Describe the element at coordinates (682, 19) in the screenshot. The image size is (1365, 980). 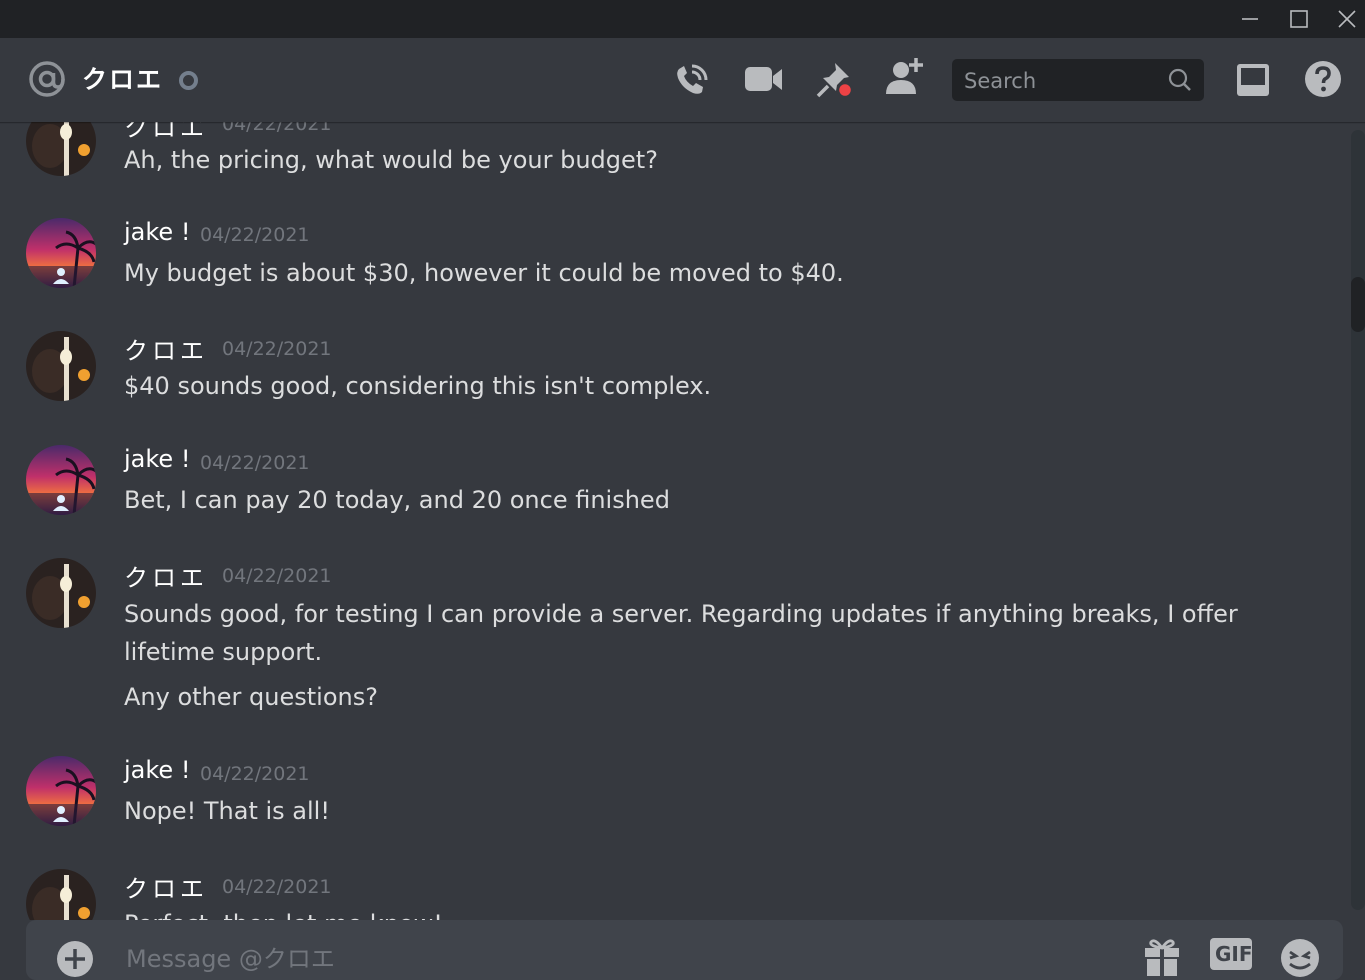
I see `window-titlebar` at that location.